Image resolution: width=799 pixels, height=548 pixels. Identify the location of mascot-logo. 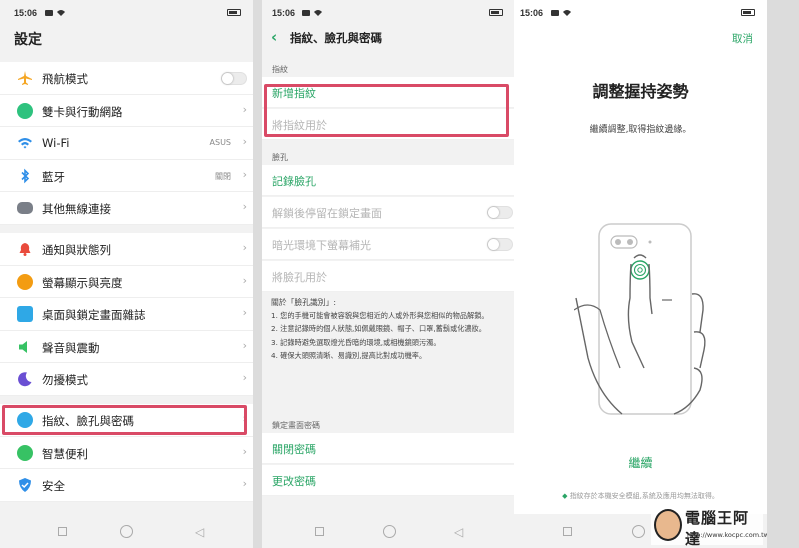
(668, 525).